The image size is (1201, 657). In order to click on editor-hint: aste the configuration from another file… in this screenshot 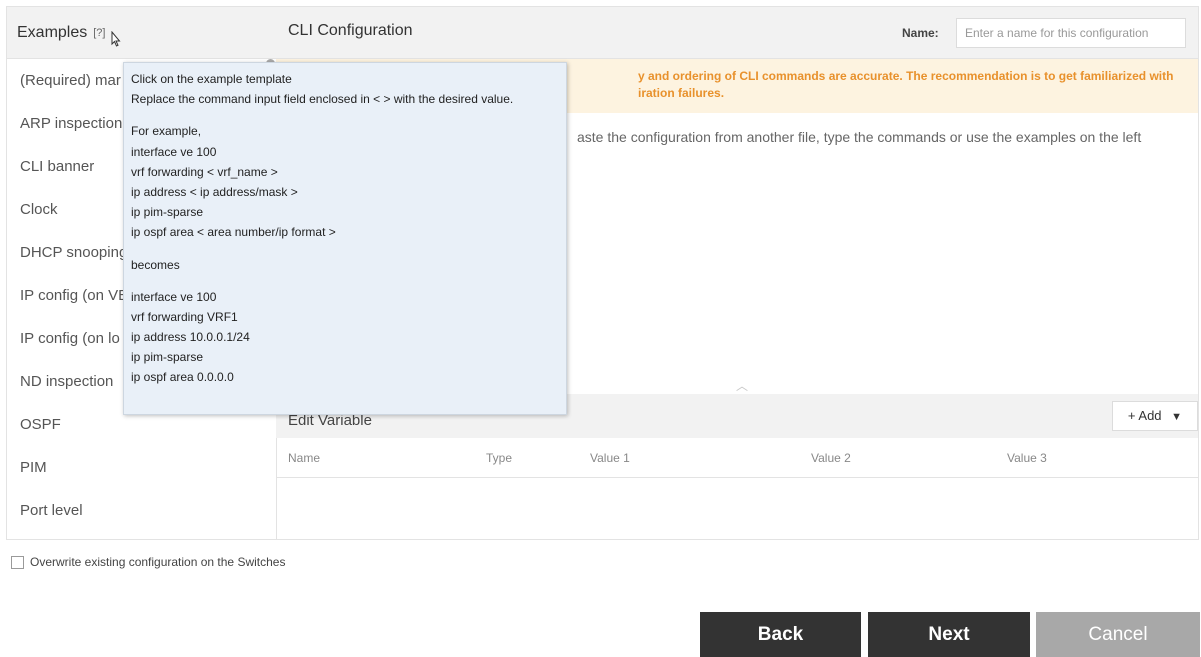, I will do `click(859, 137)`.